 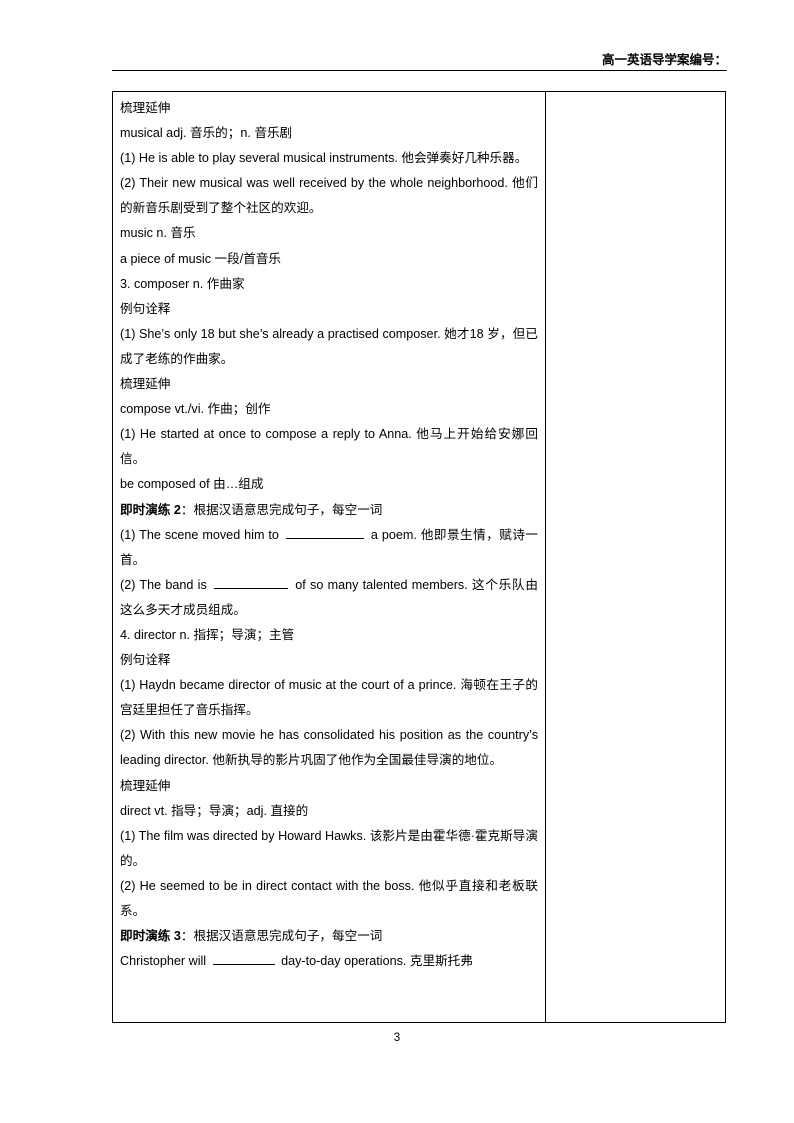 What do you see at coordinates (206, 133) in the screenshot?
I see `body-line: musical adj. 音乐的；n. 音乐剧` at bounding box center [206, 133].